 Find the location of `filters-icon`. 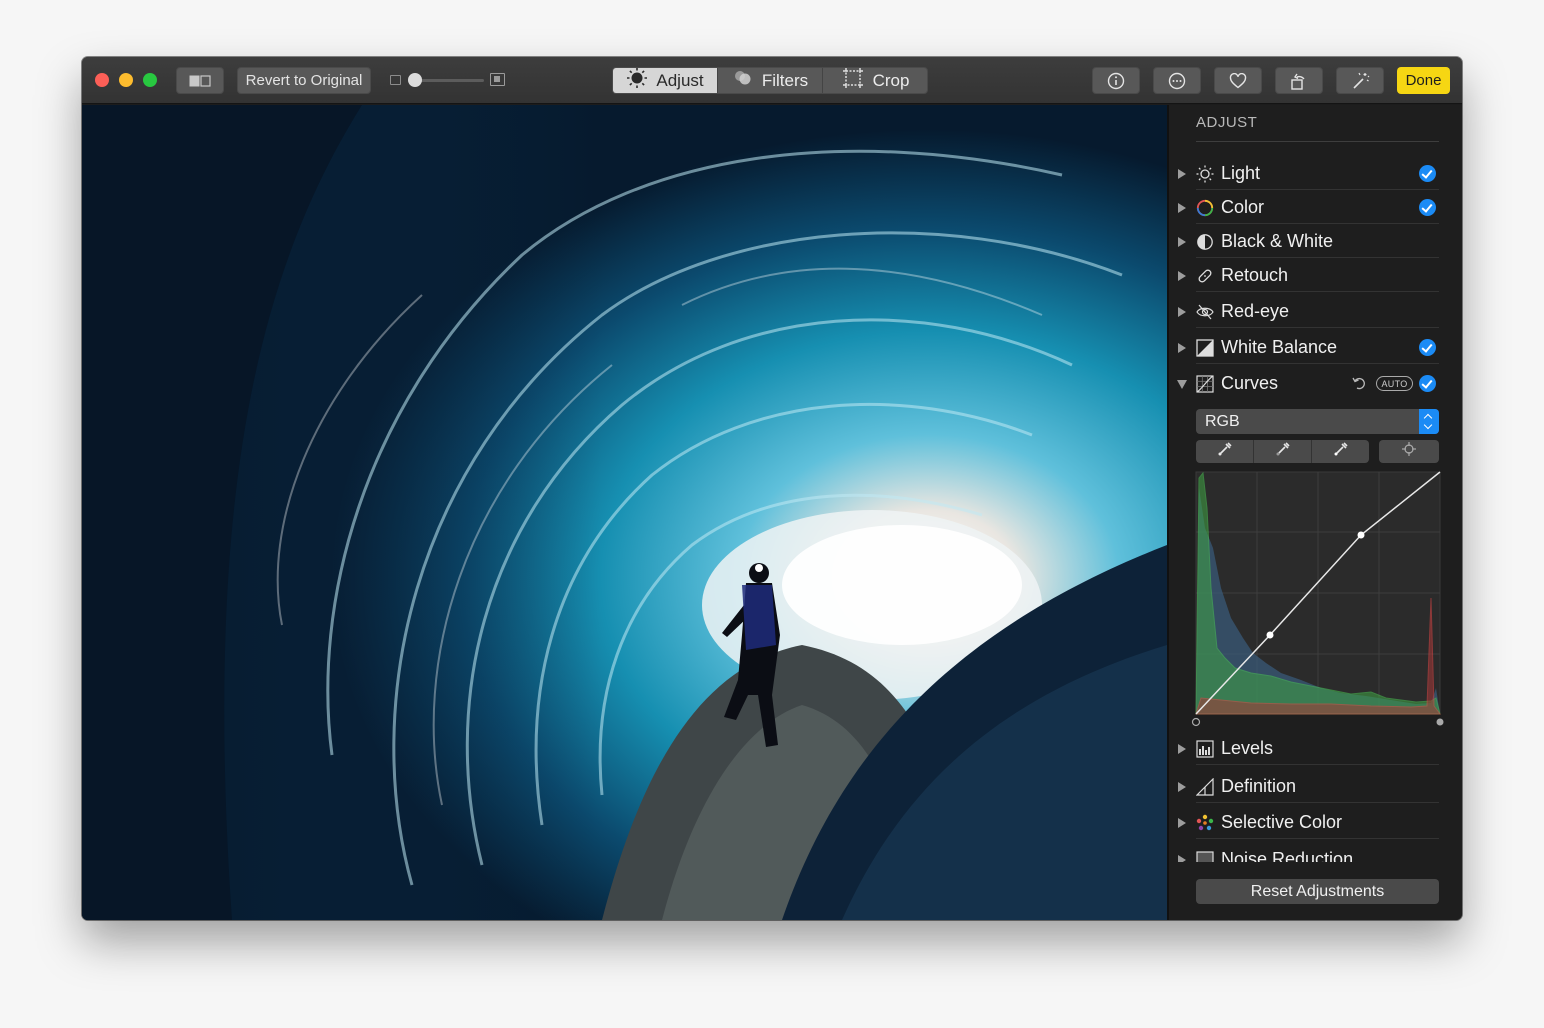

filters-icon is located at coordinates (743, 80).